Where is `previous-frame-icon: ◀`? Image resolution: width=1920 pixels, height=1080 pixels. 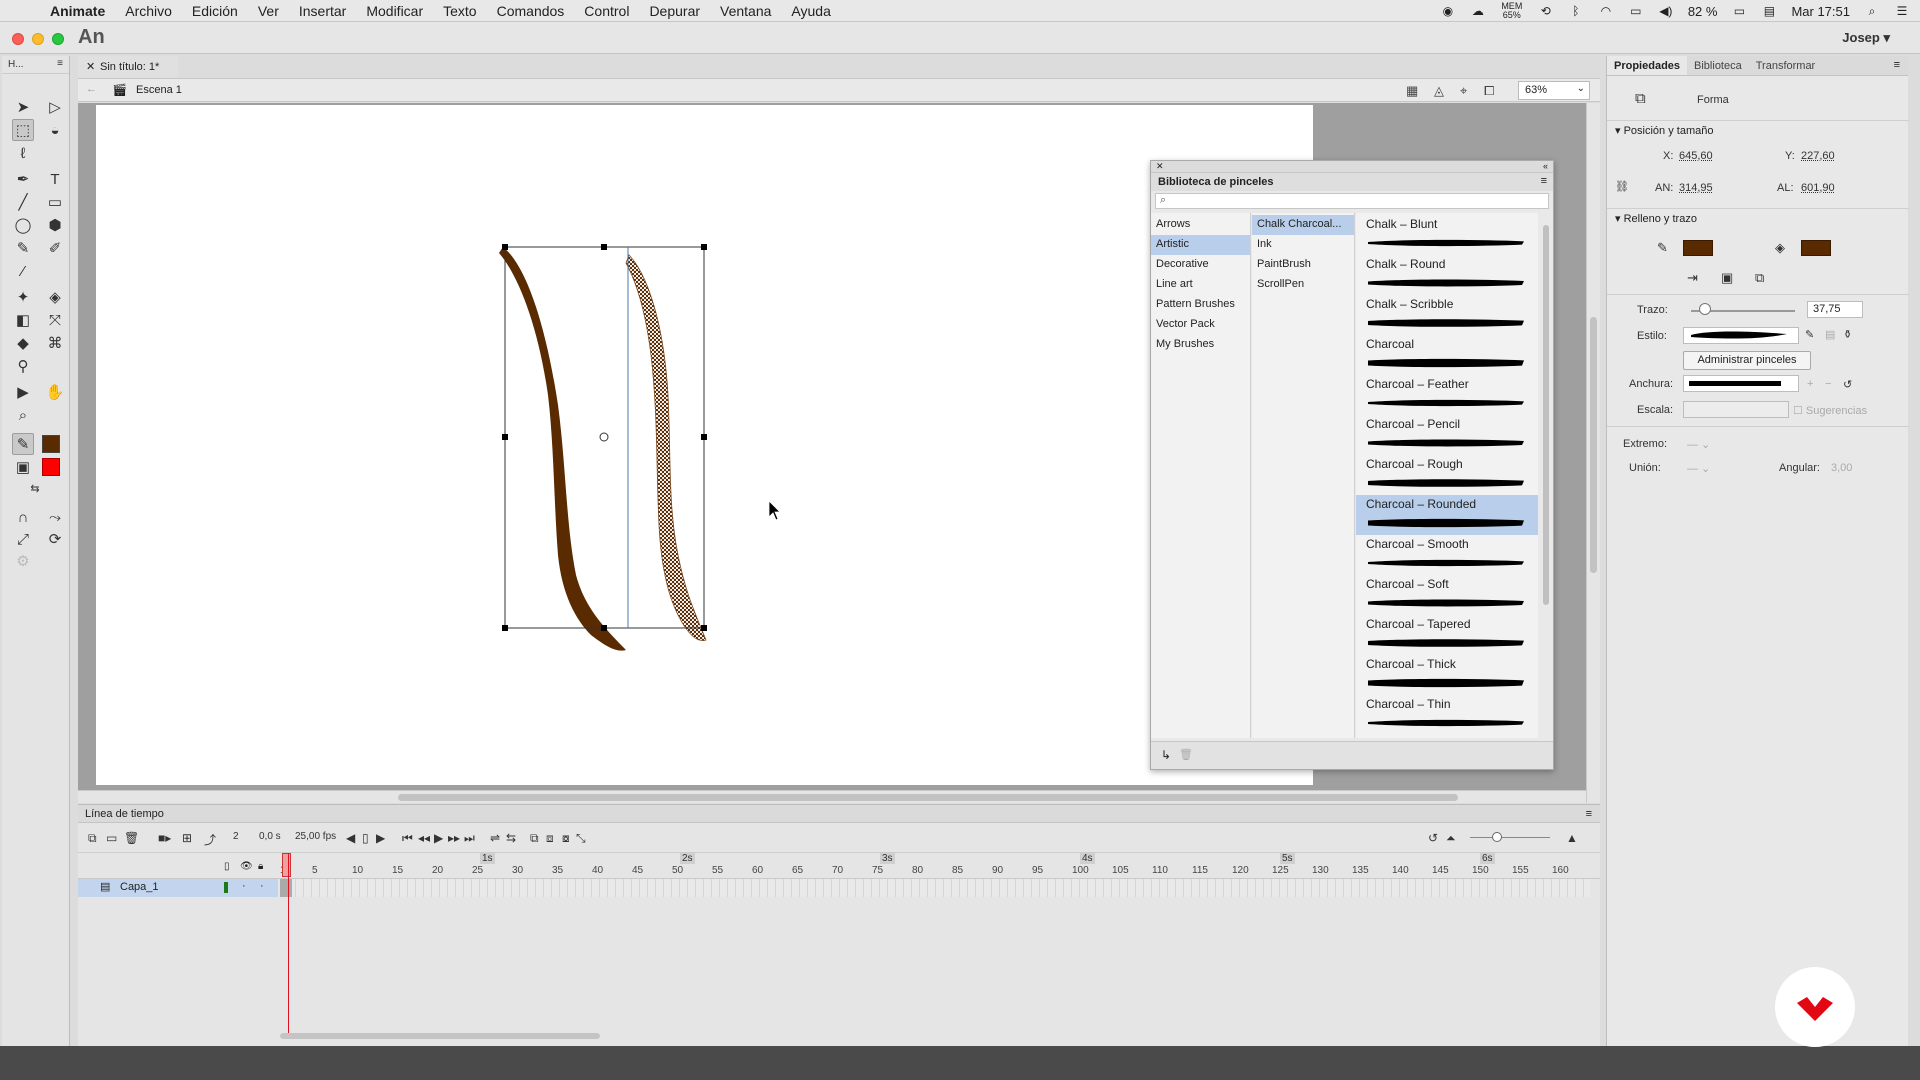 previous-frame-icon: ◀ is located at coordinates (350, 838).